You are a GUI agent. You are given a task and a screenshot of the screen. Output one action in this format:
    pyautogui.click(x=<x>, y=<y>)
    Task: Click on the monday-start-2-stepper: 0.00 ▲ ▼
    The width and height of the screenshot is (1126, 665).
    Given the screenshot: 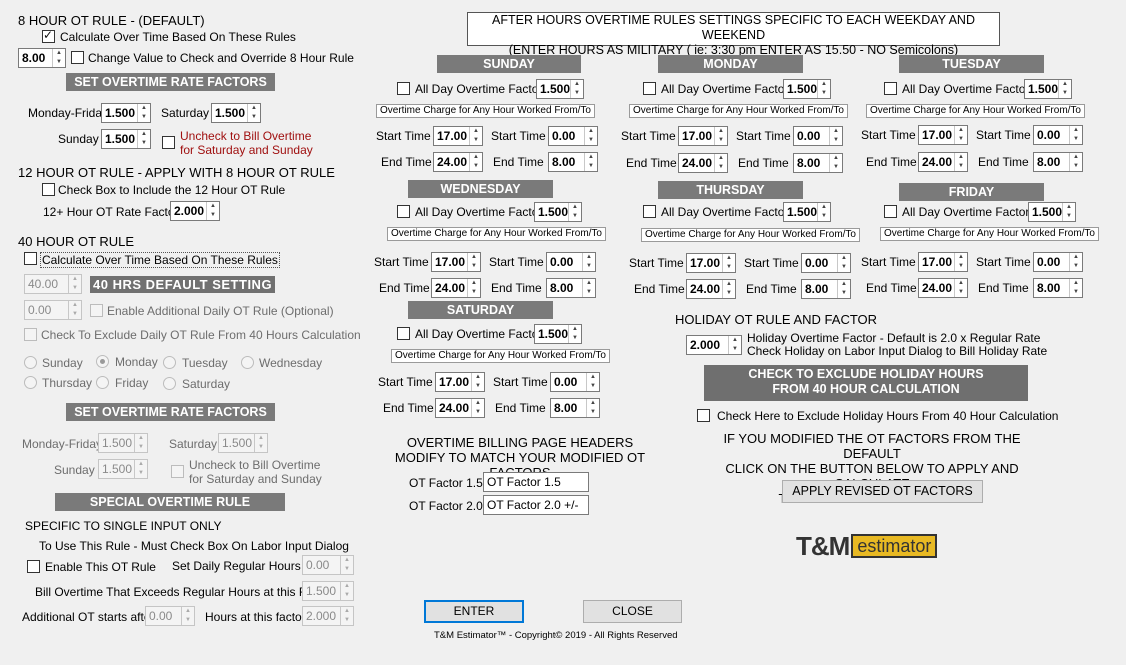 What is the action you would take?
    pyautogui.click(x=818, y=136)
    